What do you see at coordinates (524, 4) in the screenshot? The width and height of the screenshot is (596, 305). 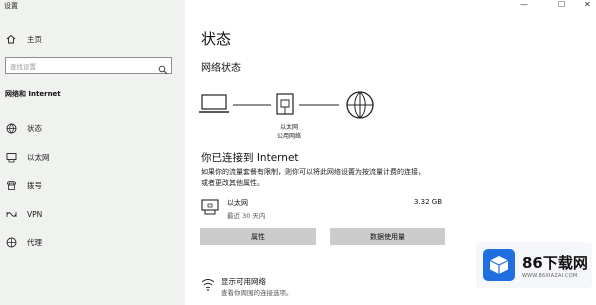 I see `minimize-button: —` at bounding box center [524, 4].